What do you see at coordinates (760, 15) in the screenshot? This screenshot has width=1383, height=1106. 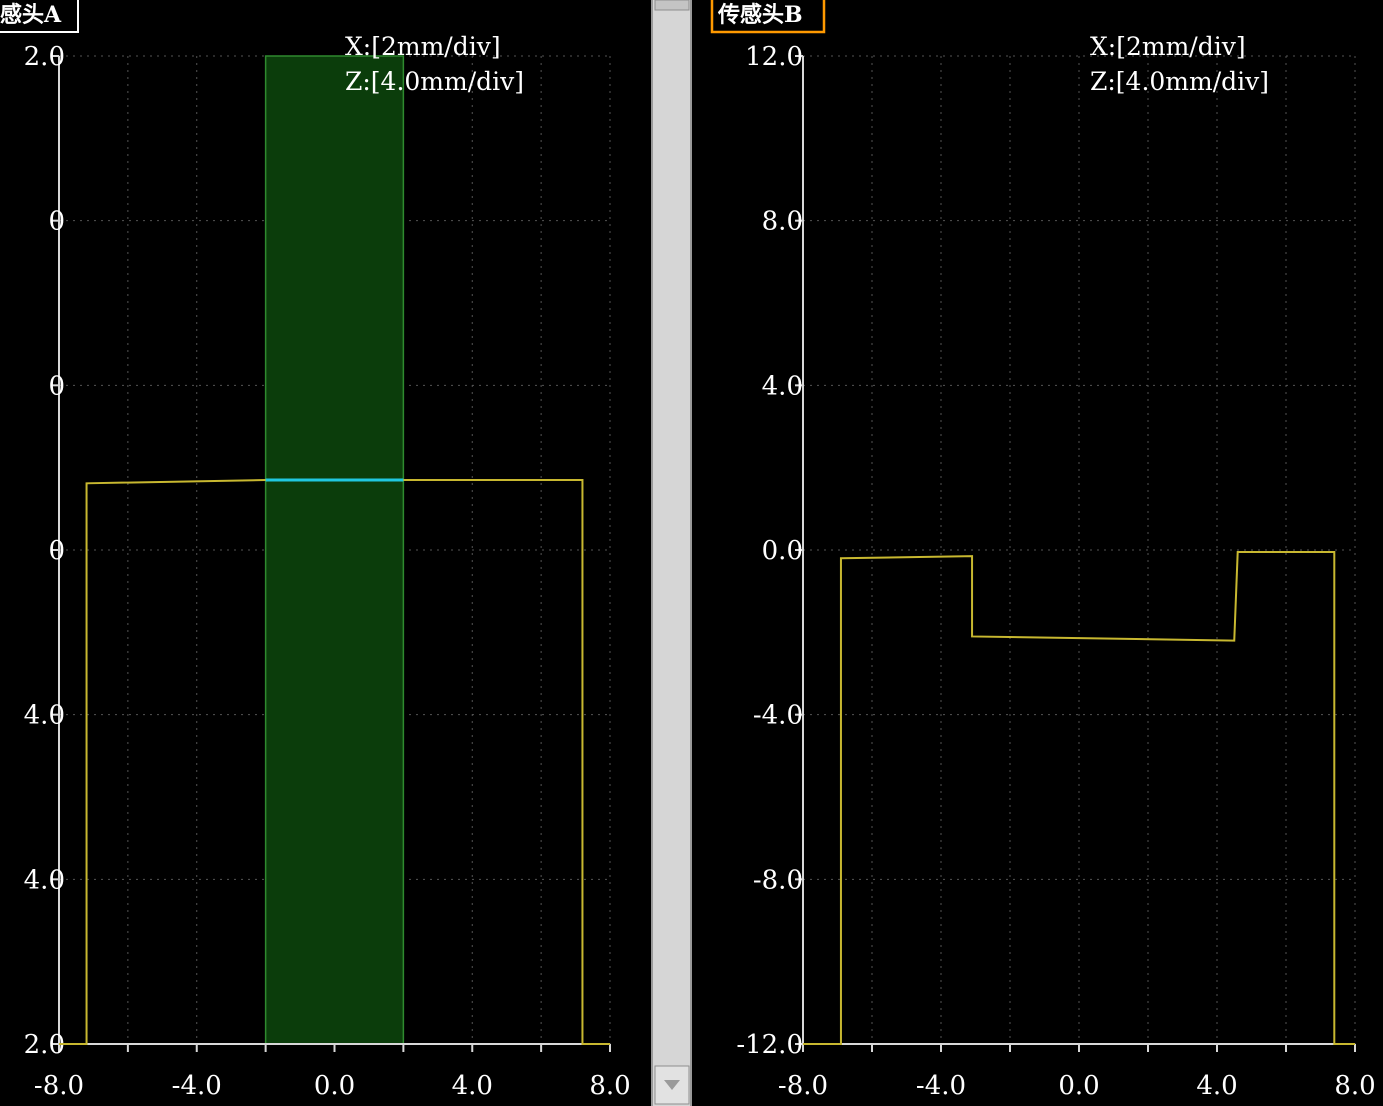 I see `sensor-b-title: 传感头B` at bounding box center [760, 15].